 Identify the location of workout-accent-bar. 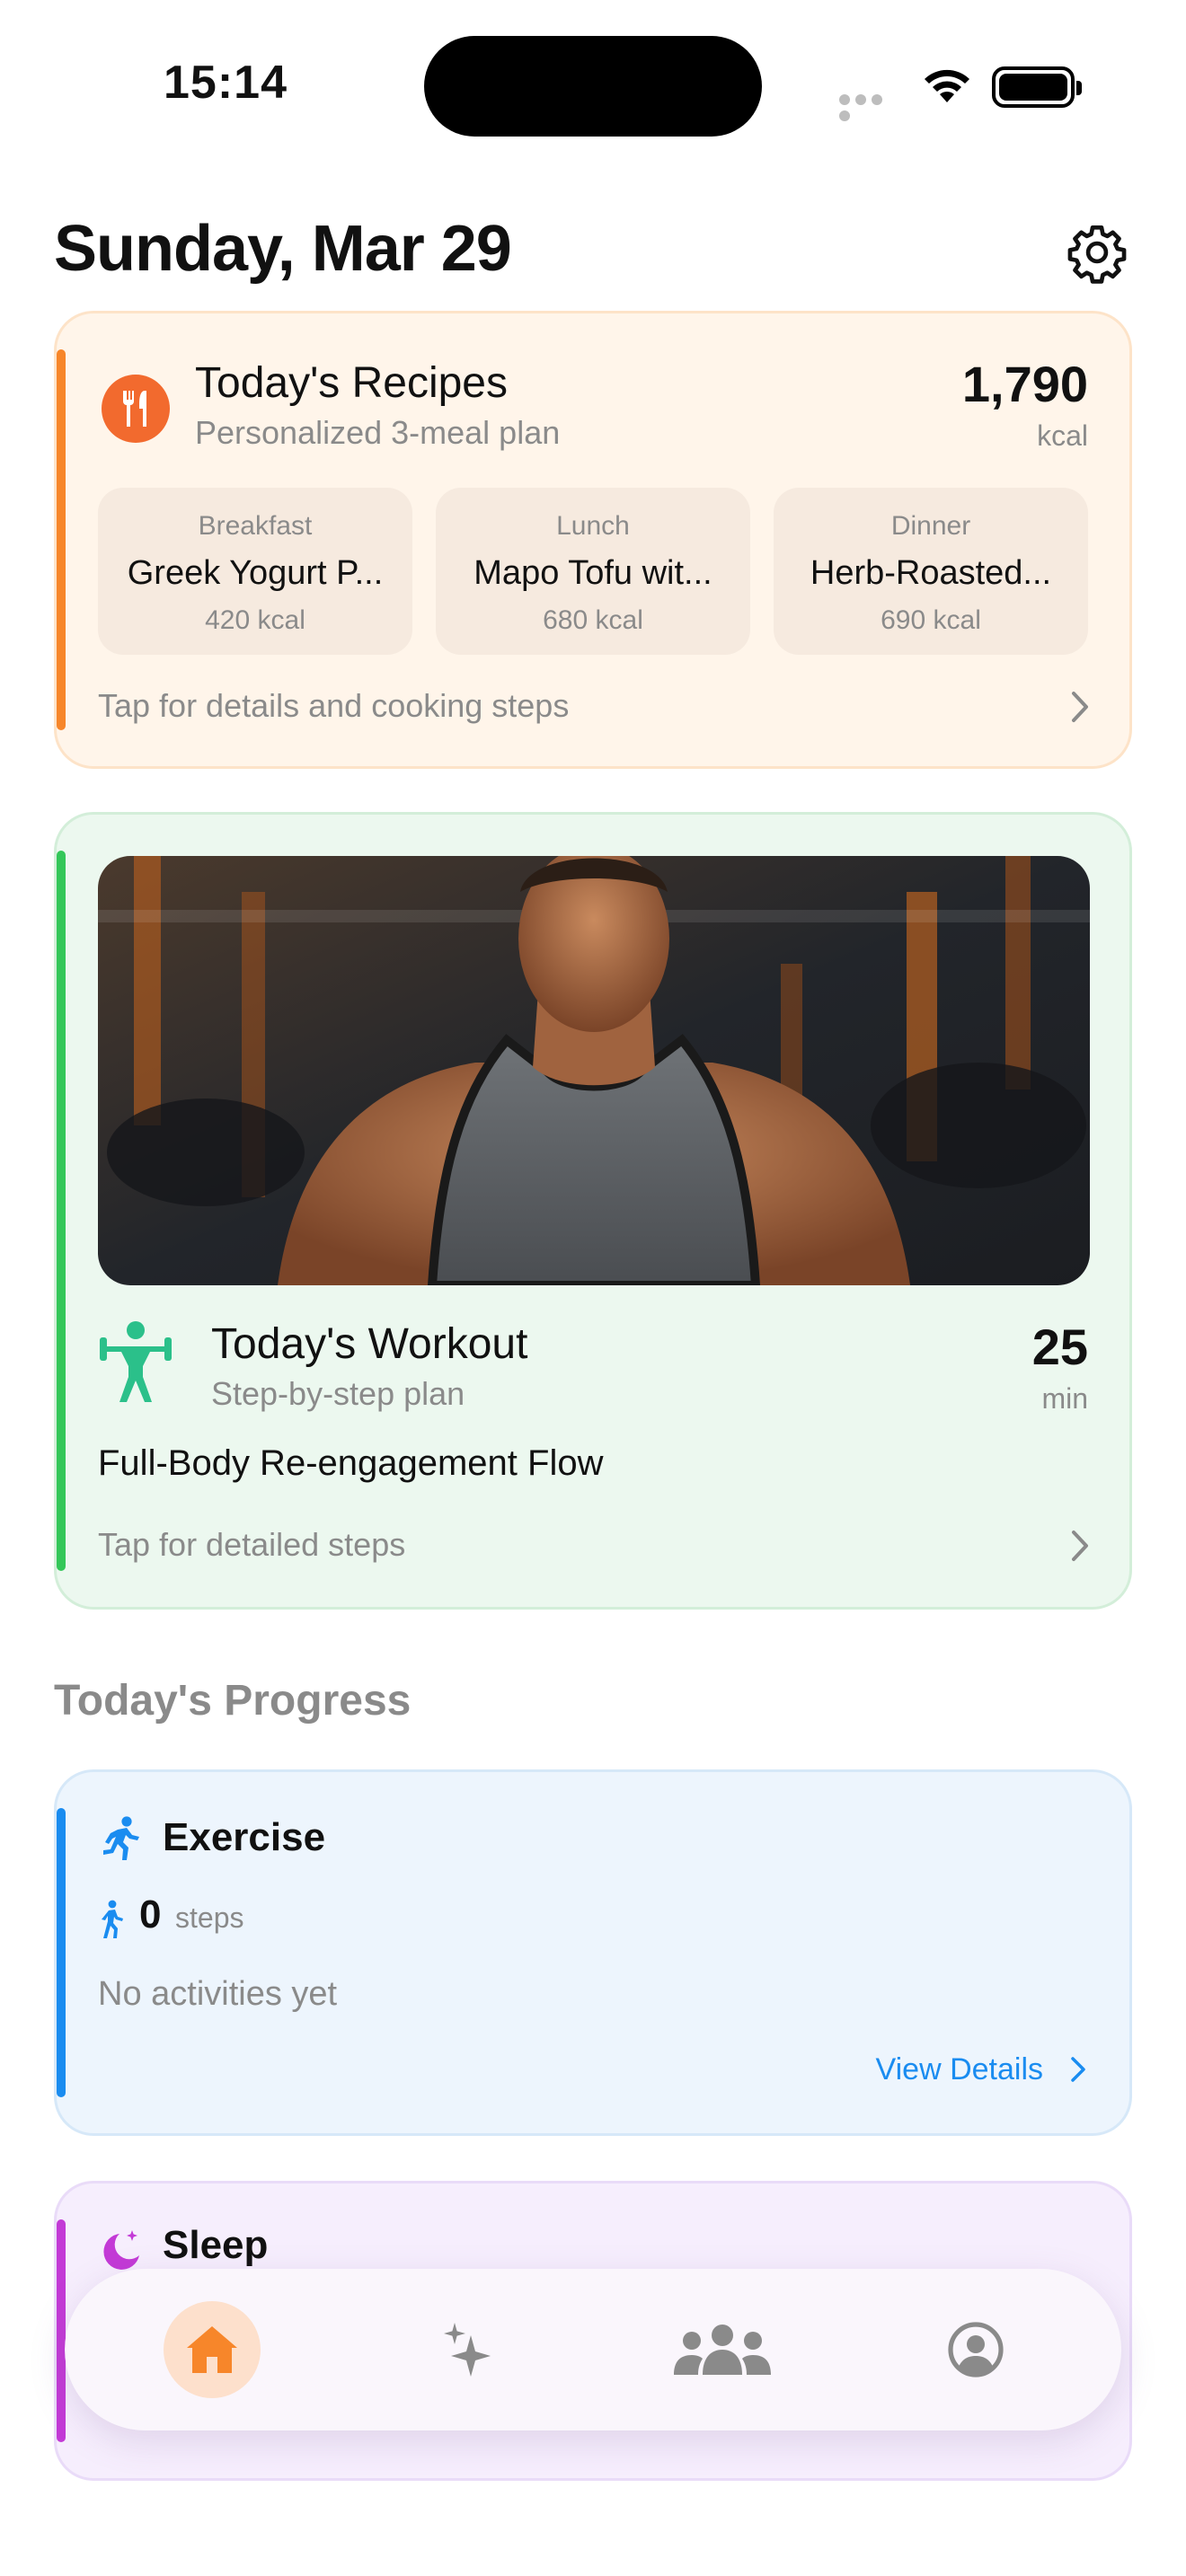
(61, 1211).